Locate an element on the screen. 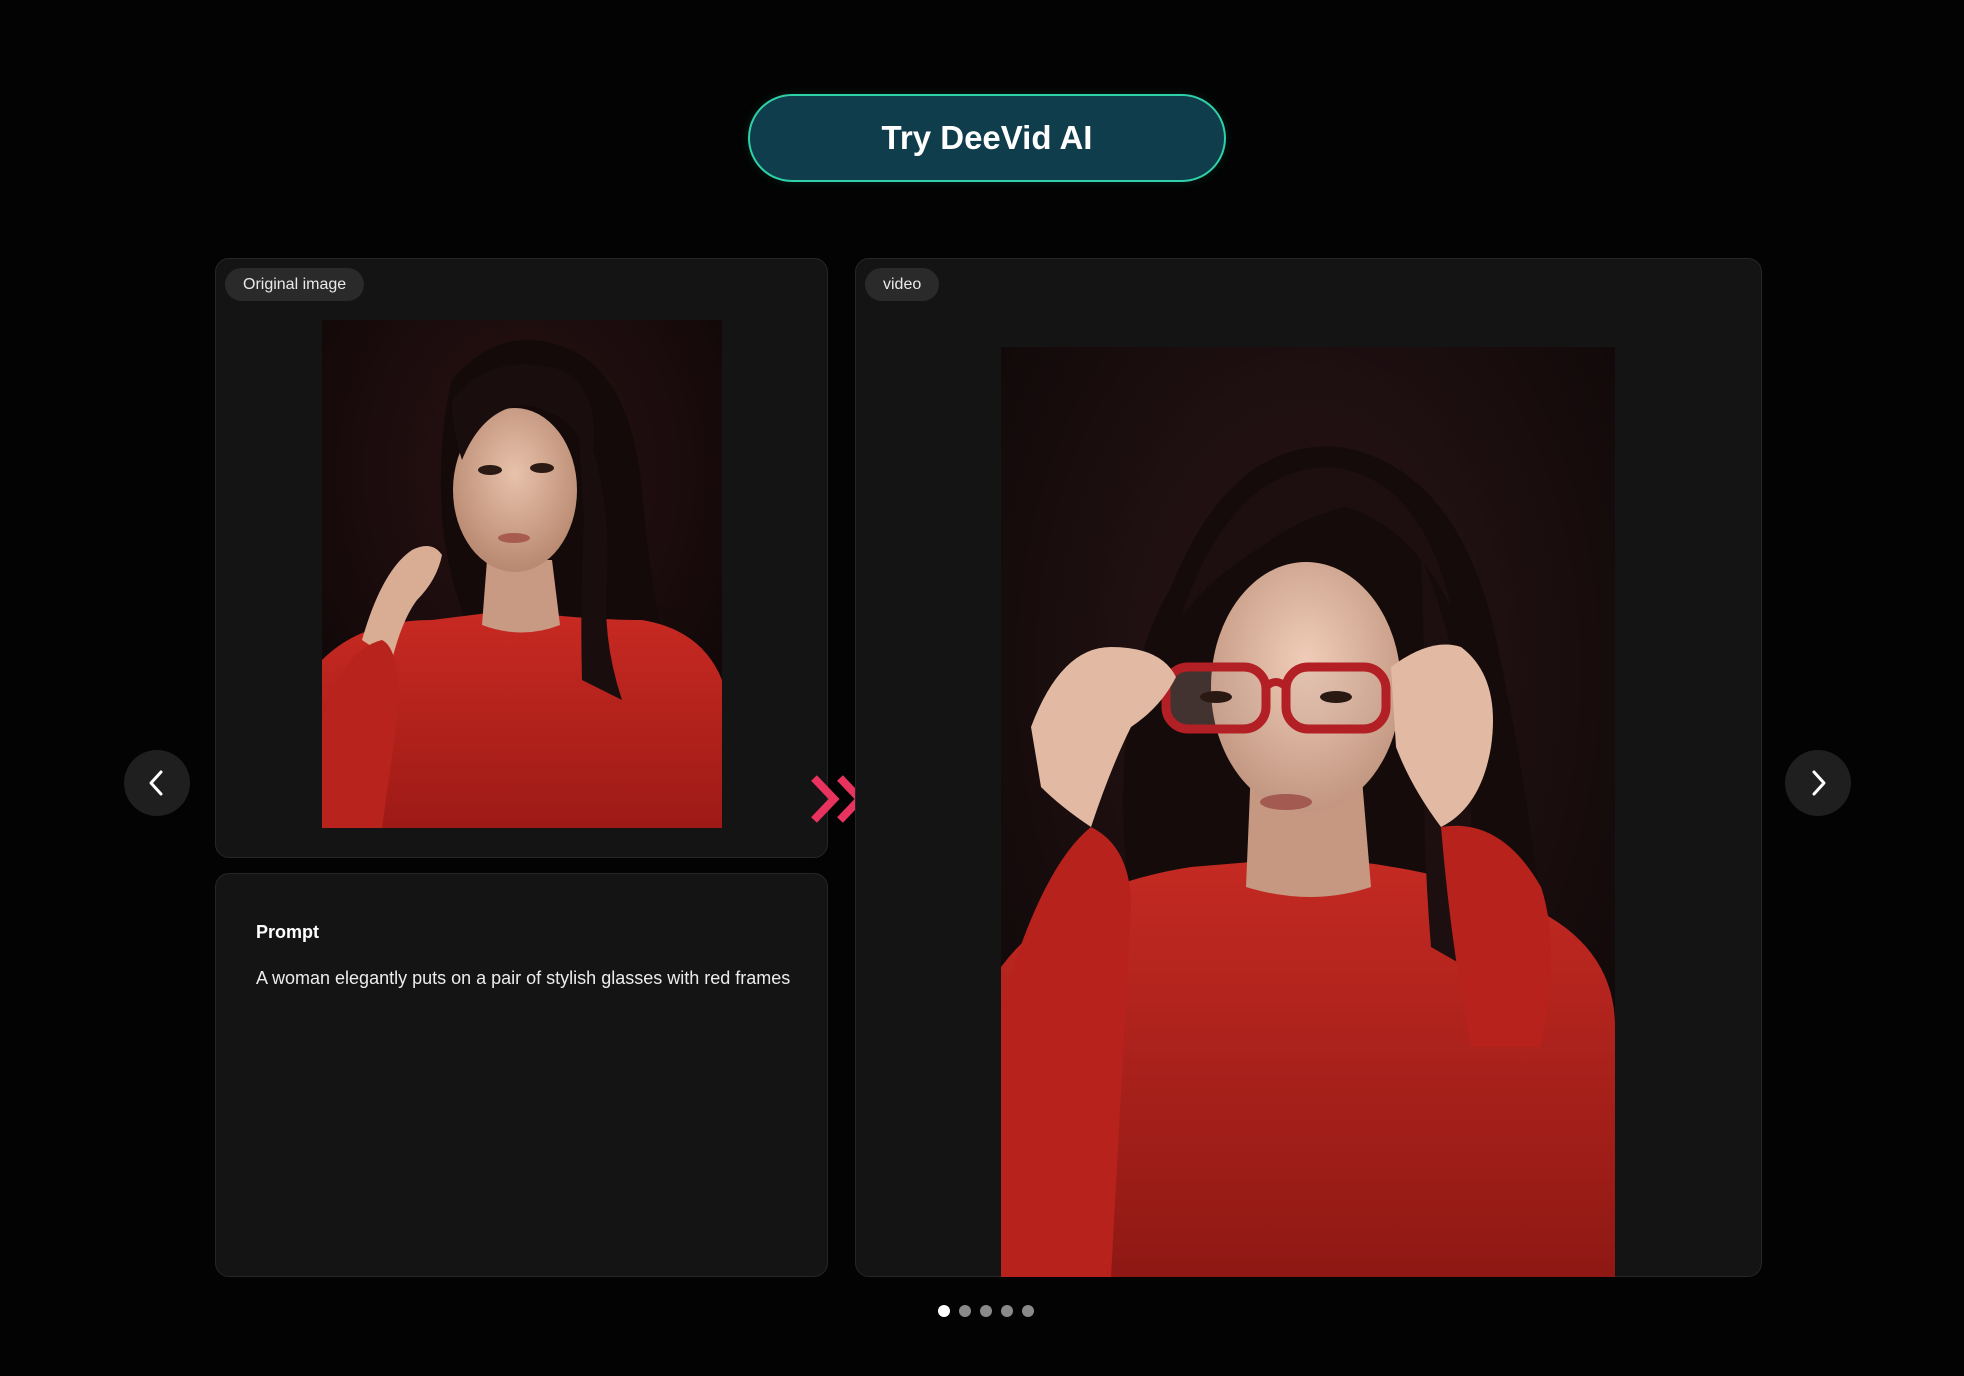 This screenshot has width=1964, height=1376. carousel-next-button is located at coordinates (1818, 783).